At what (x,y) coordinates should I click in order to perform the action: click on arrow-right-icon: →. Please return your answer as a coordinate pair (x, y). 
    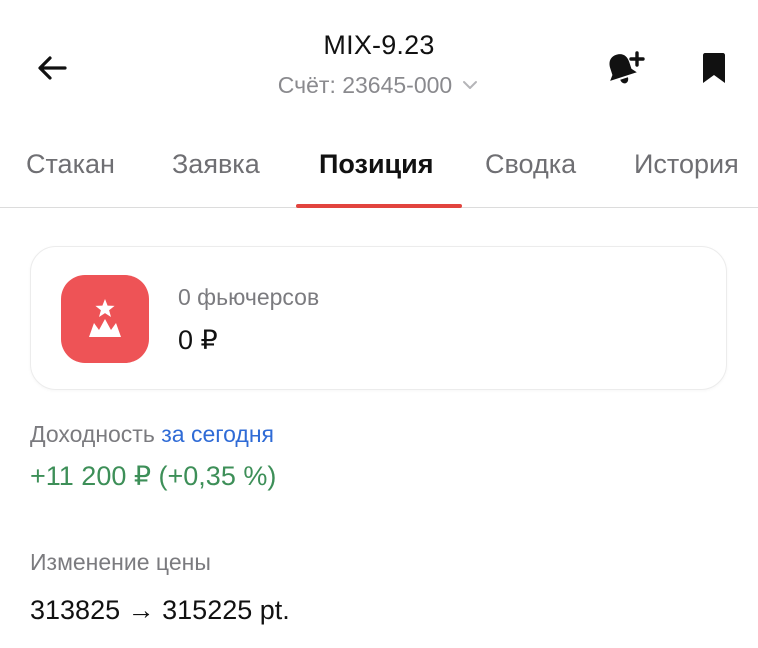
    Looking at the image, I should click on (141, 610).